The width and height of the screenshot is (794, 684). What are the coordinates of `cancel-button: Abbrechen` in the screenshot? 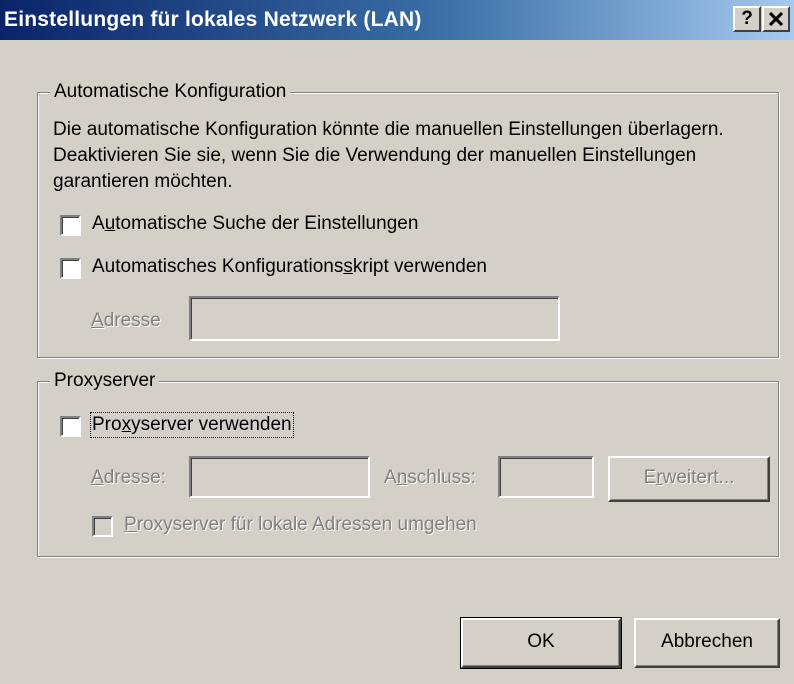 It's located at (707, 643).